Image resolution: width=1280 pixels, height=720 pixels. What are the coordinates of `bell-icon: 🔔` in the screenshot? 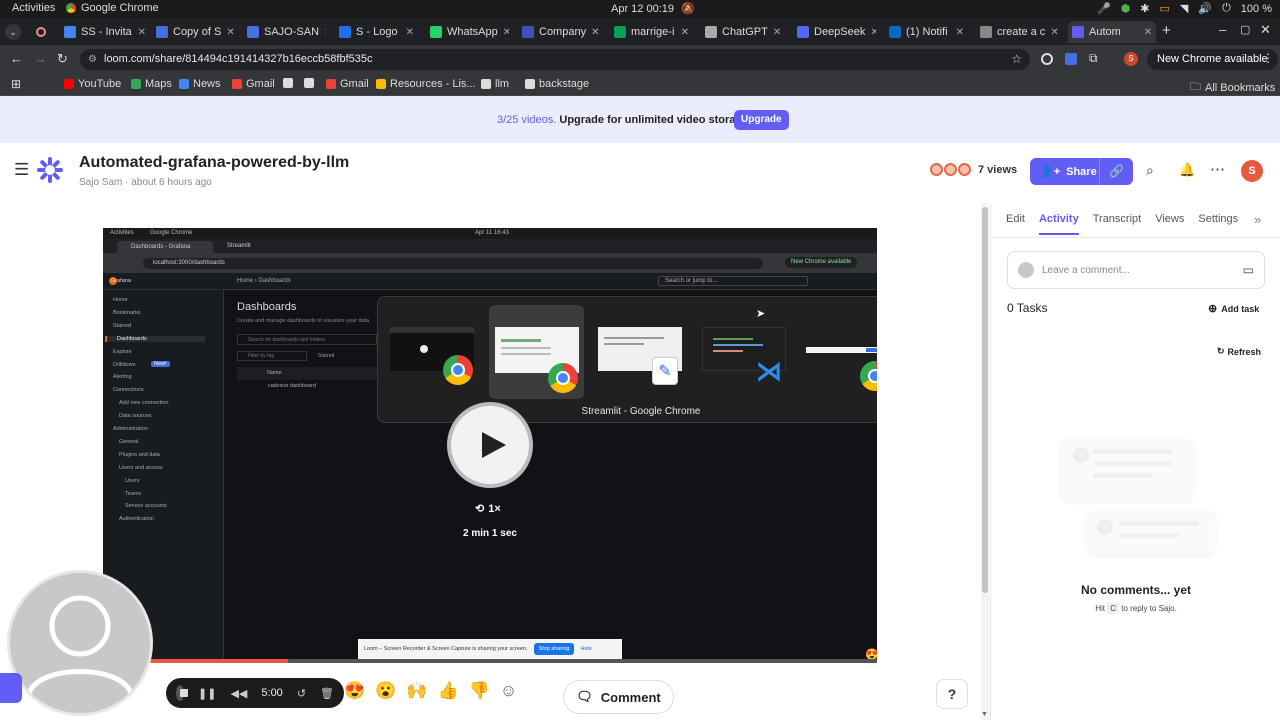 It's located at (1187, 170).